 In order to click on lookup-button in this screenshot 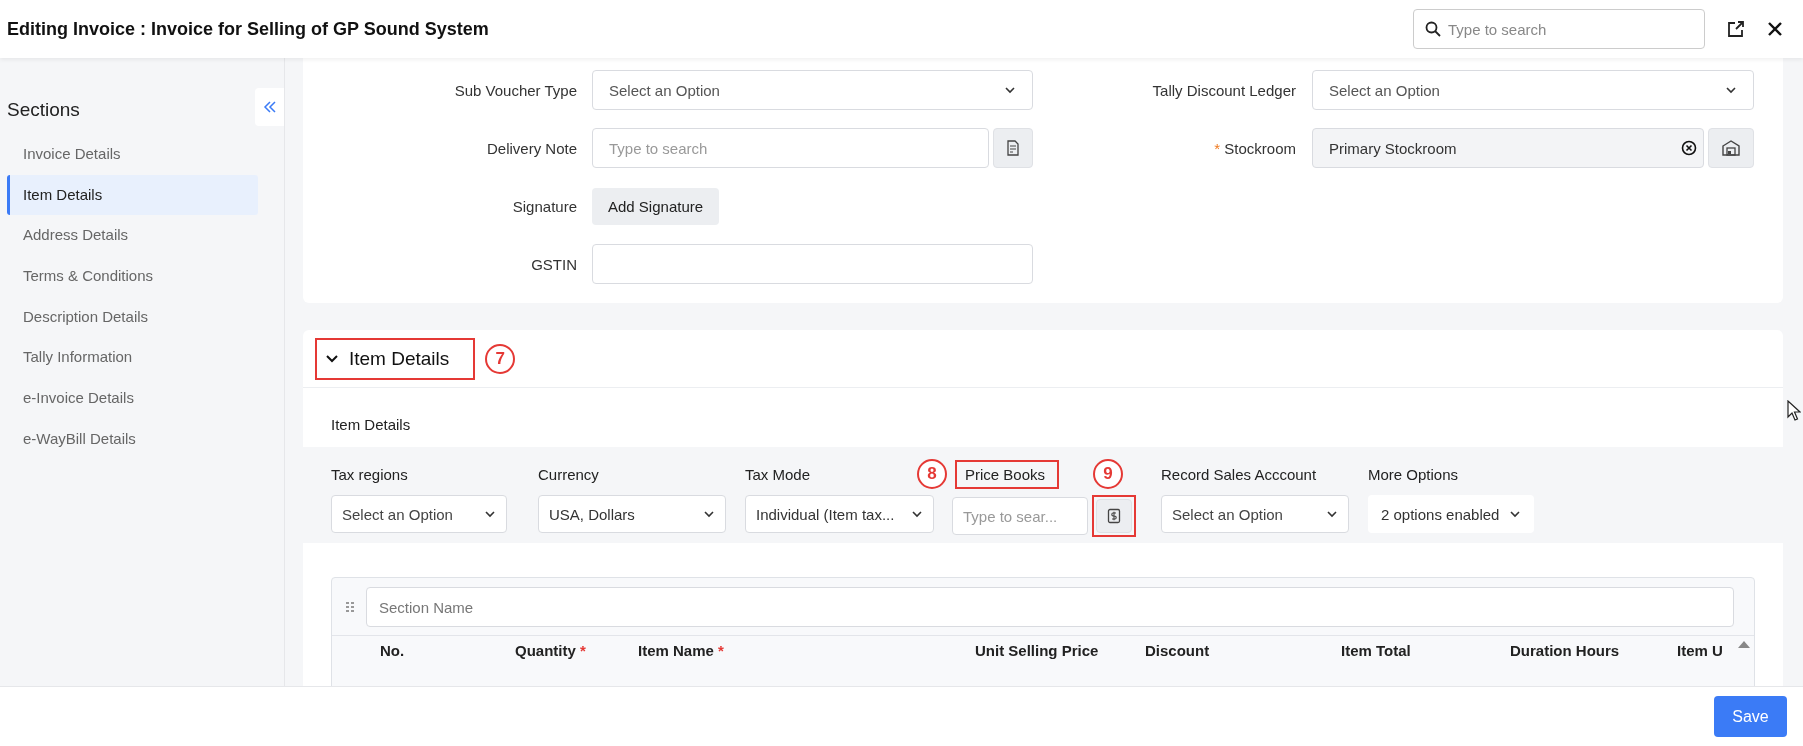, I will do `click(1013, 148)`.